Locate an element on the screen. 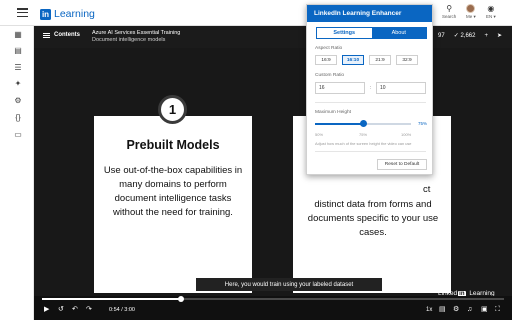 The image size is (512, 320). captions-icon: ▤ is located at coordinates (442, 310).